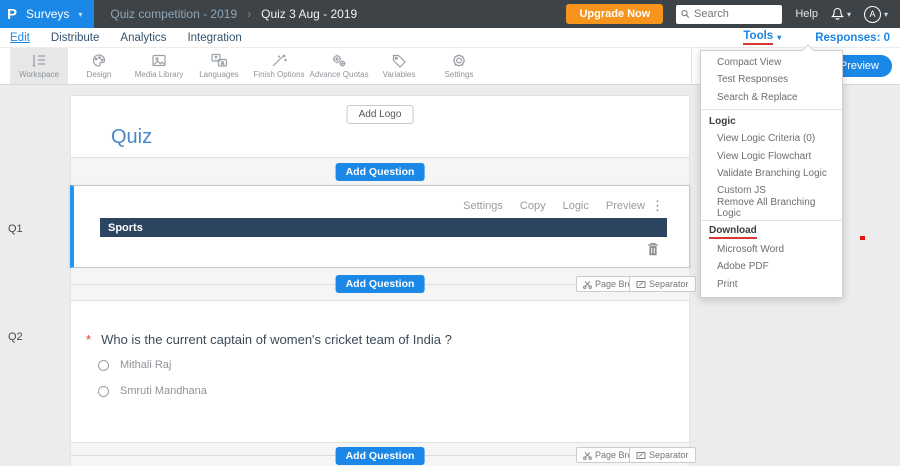 This screenshot has height=466, width=900. I want to click on toolbar-tab-finish-options: Finish Options, so click(279, 66).